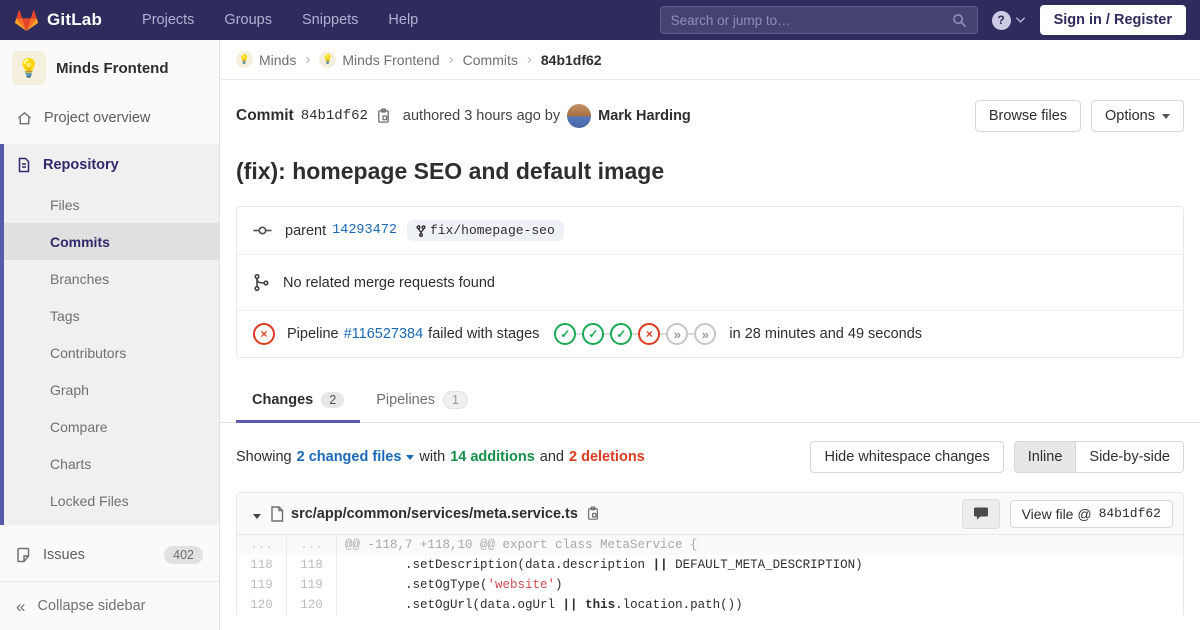 Image resolution: width=1200 pixels, height=630 pixels. Describe the element at coordinates (547, 116) in the screenshot. I see `commit-authored: authored 3 hours ago by Mark Harding` at that location.